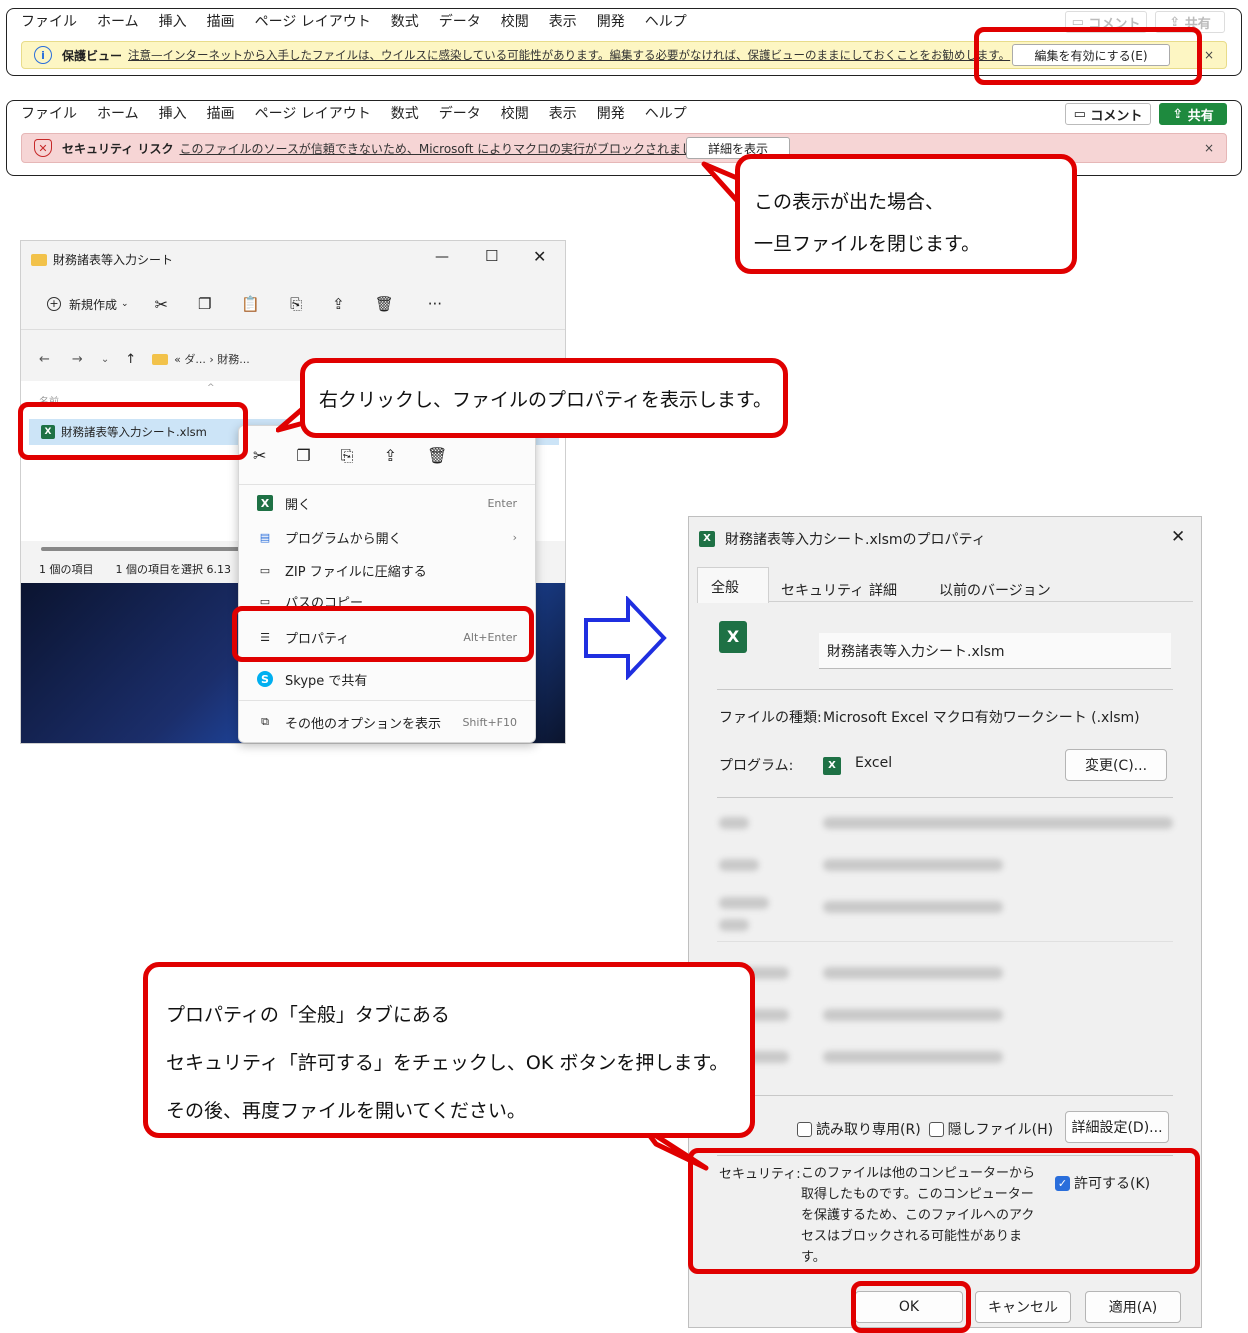 Image resolution: width=1248 pixels, height=1333 pixels. What do you see at coordinates (383, 634) in the screenshot?
I see `highlight-properties` at bounding box center [383, 634].